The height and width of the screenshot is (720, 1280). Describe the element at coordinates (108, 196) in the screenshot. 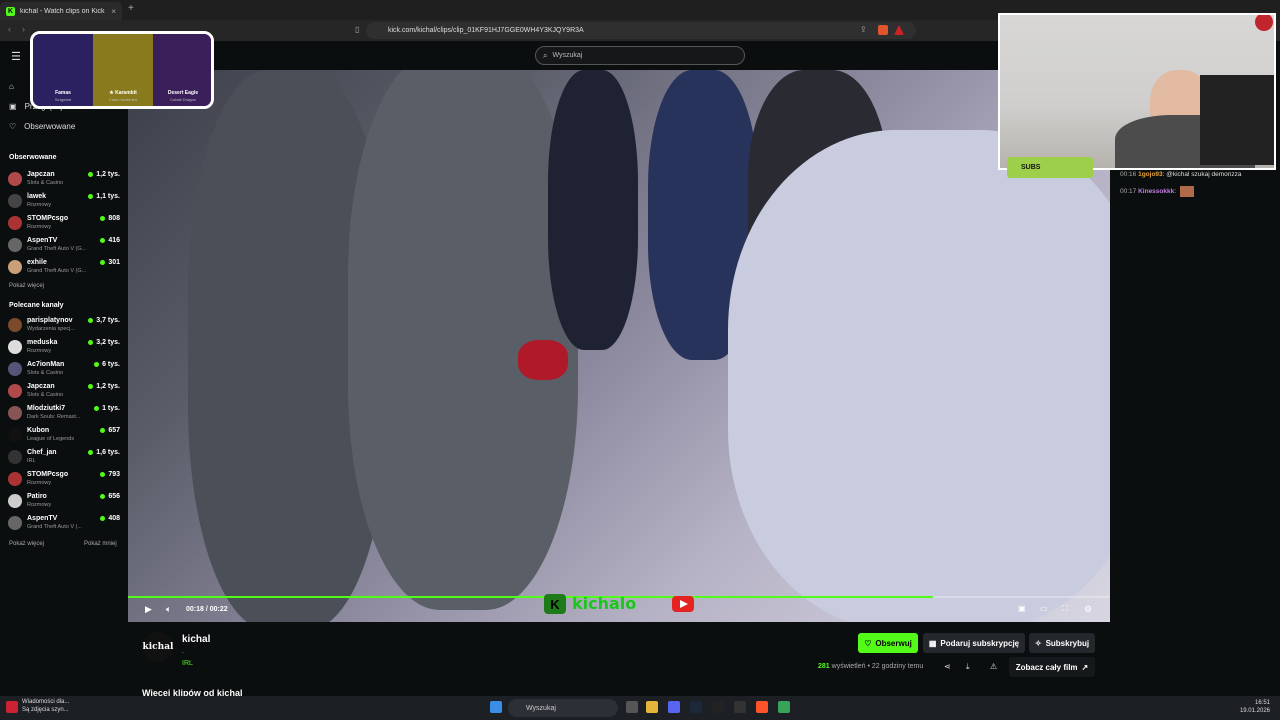

I see `viewer-count-value: 1,1 tys.` at that location.